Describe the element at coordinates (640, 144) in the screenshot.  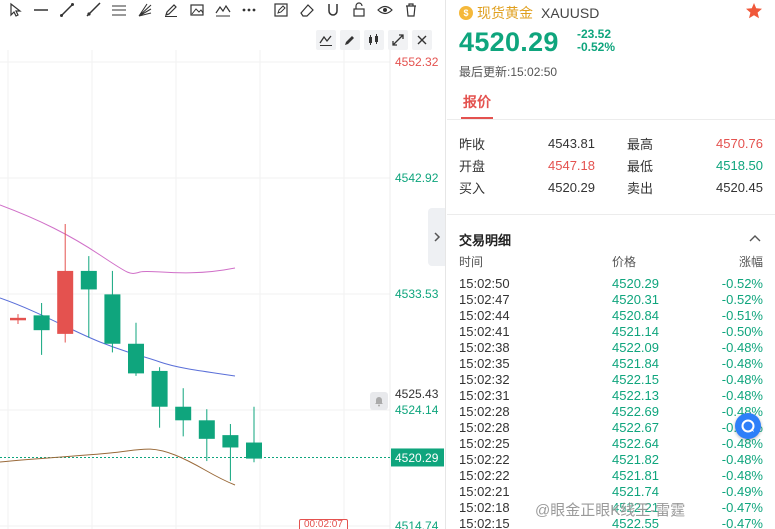
I see `high-label: 最高` at that location.